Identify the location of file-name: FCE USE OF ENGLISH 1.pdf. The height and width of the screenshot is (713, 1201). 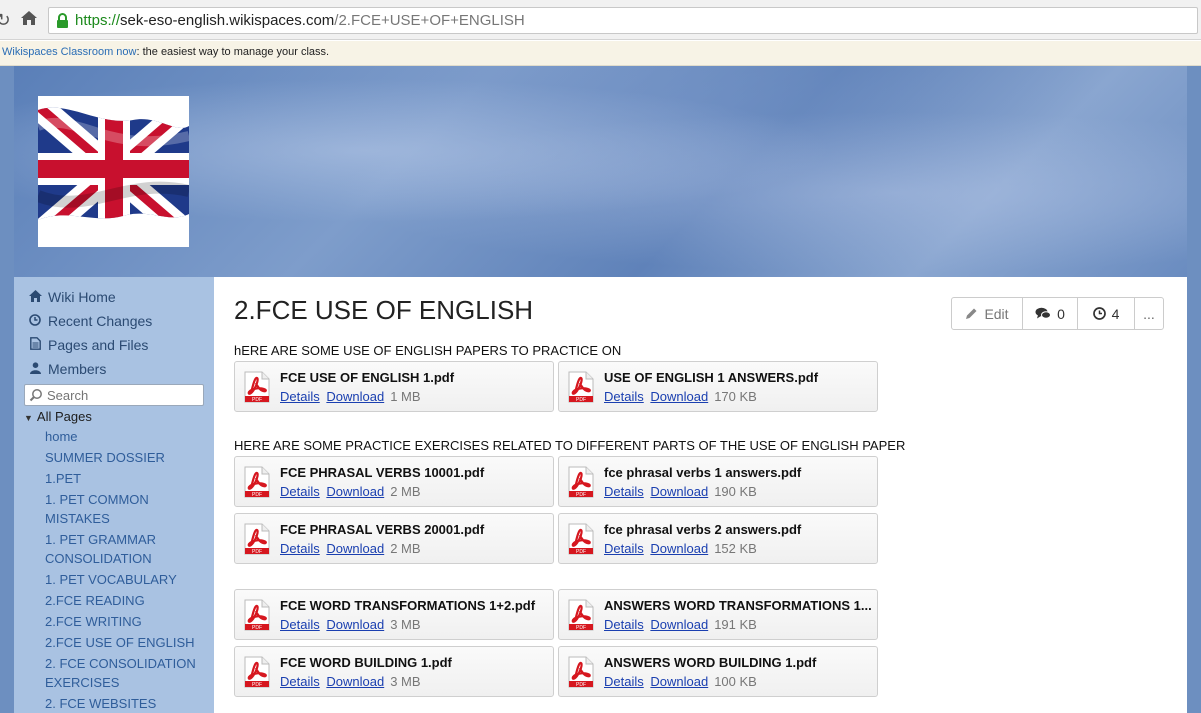
(415, 377).